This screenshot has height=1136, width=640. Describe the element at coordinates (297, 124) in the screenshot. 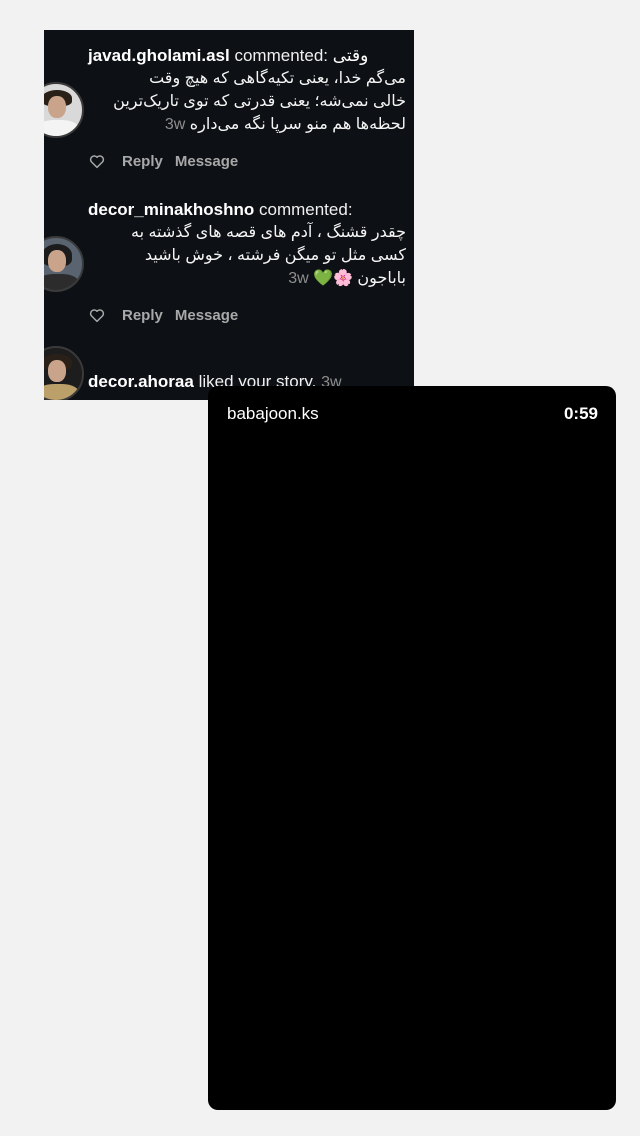

I see `comment-text: لحظه‌ها هم منو سرپا نگه می‌داره` at that location.